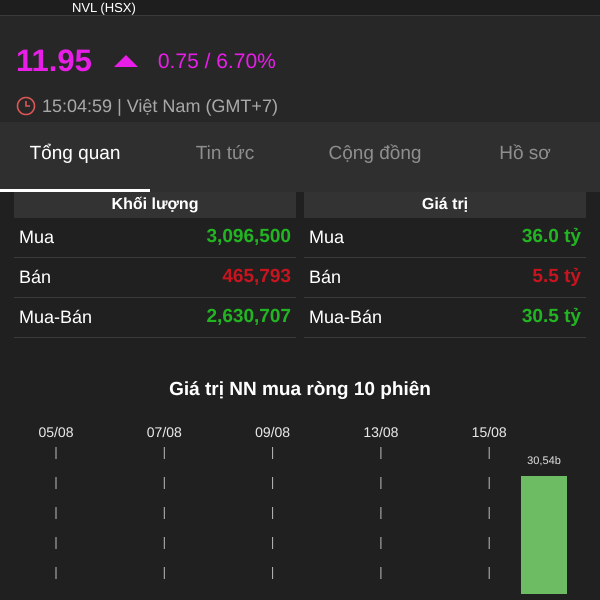 The width and height of the screenshot is (600, 600). Describe the element at coordinates (445, 205) in the screenshot. I see `table-header: Giá trị` at that location.